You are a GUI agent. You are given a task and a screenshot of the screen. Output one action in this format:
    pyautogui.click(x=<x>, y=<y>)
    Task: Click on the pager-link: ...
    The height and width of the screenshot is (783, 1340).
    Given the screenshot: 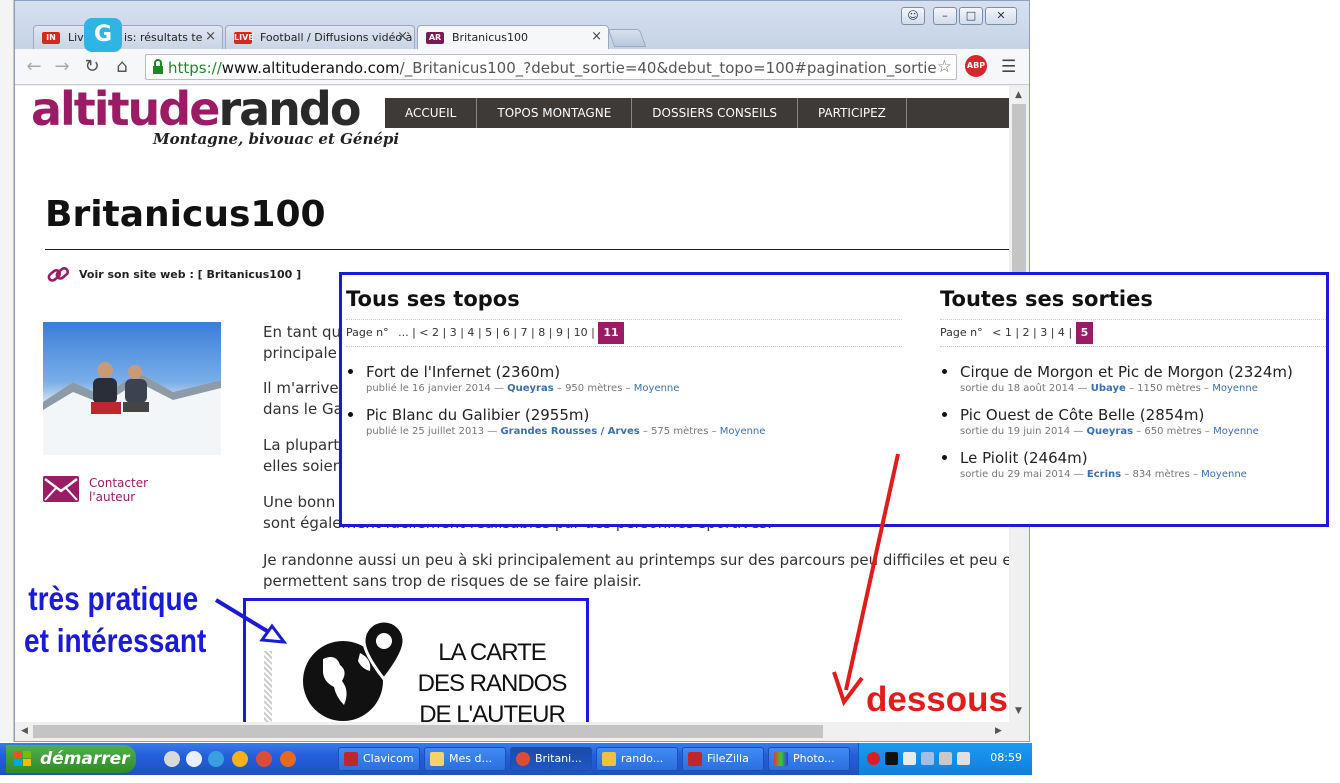 What is the action you would take?
    pyautogui.click(x=403, y=333)
    